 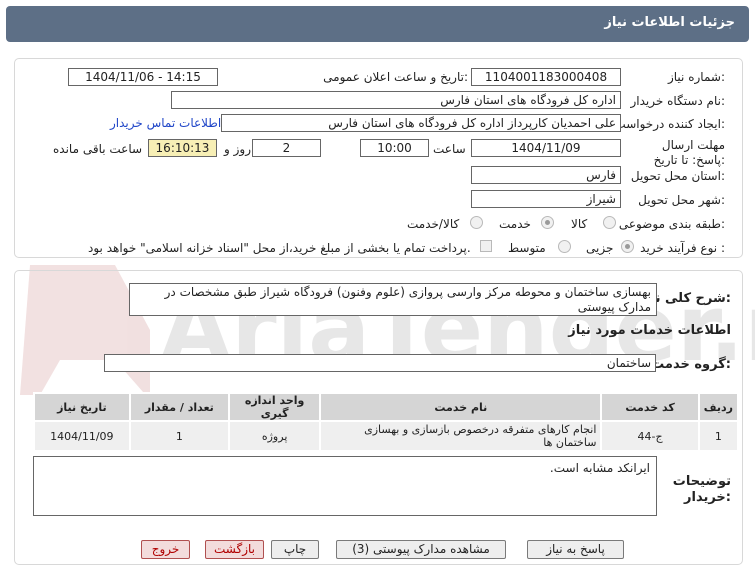 I want to click on days-field: 2, so click(x=286, y=148).